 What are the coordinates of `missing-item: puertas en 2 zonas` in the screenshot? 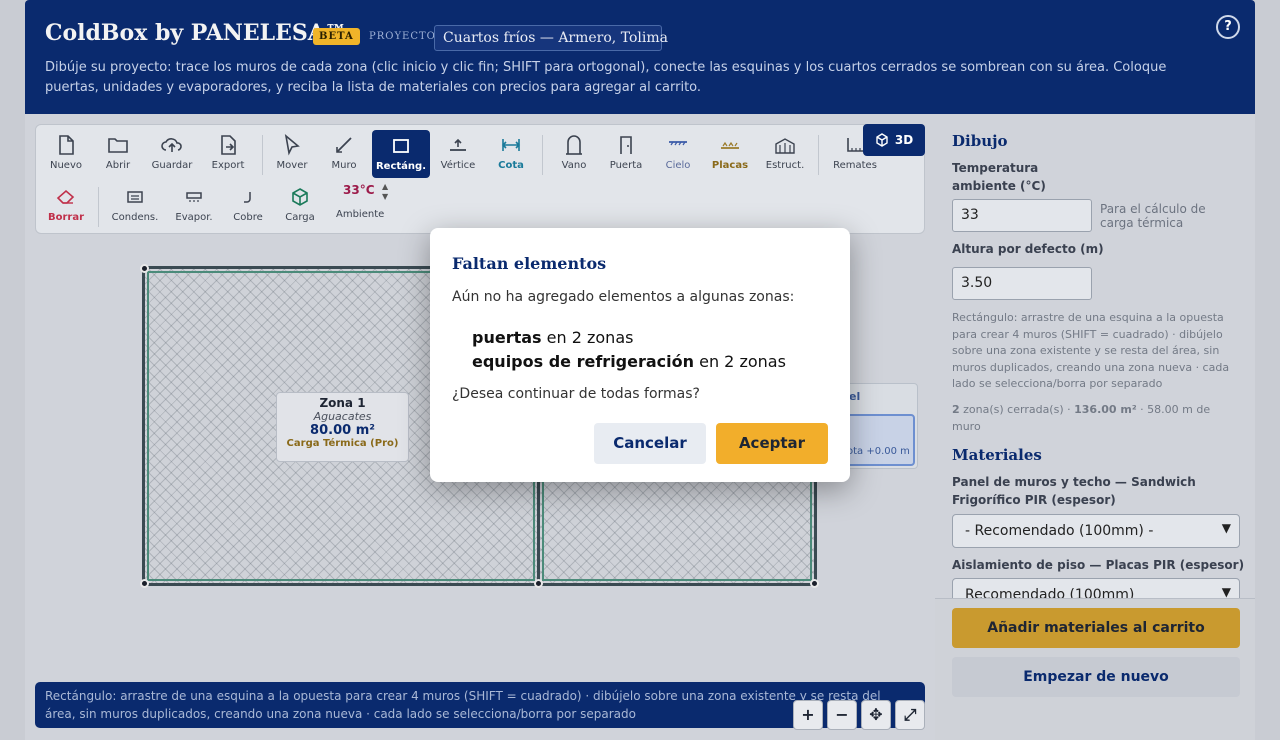 It's located at (553, 337).